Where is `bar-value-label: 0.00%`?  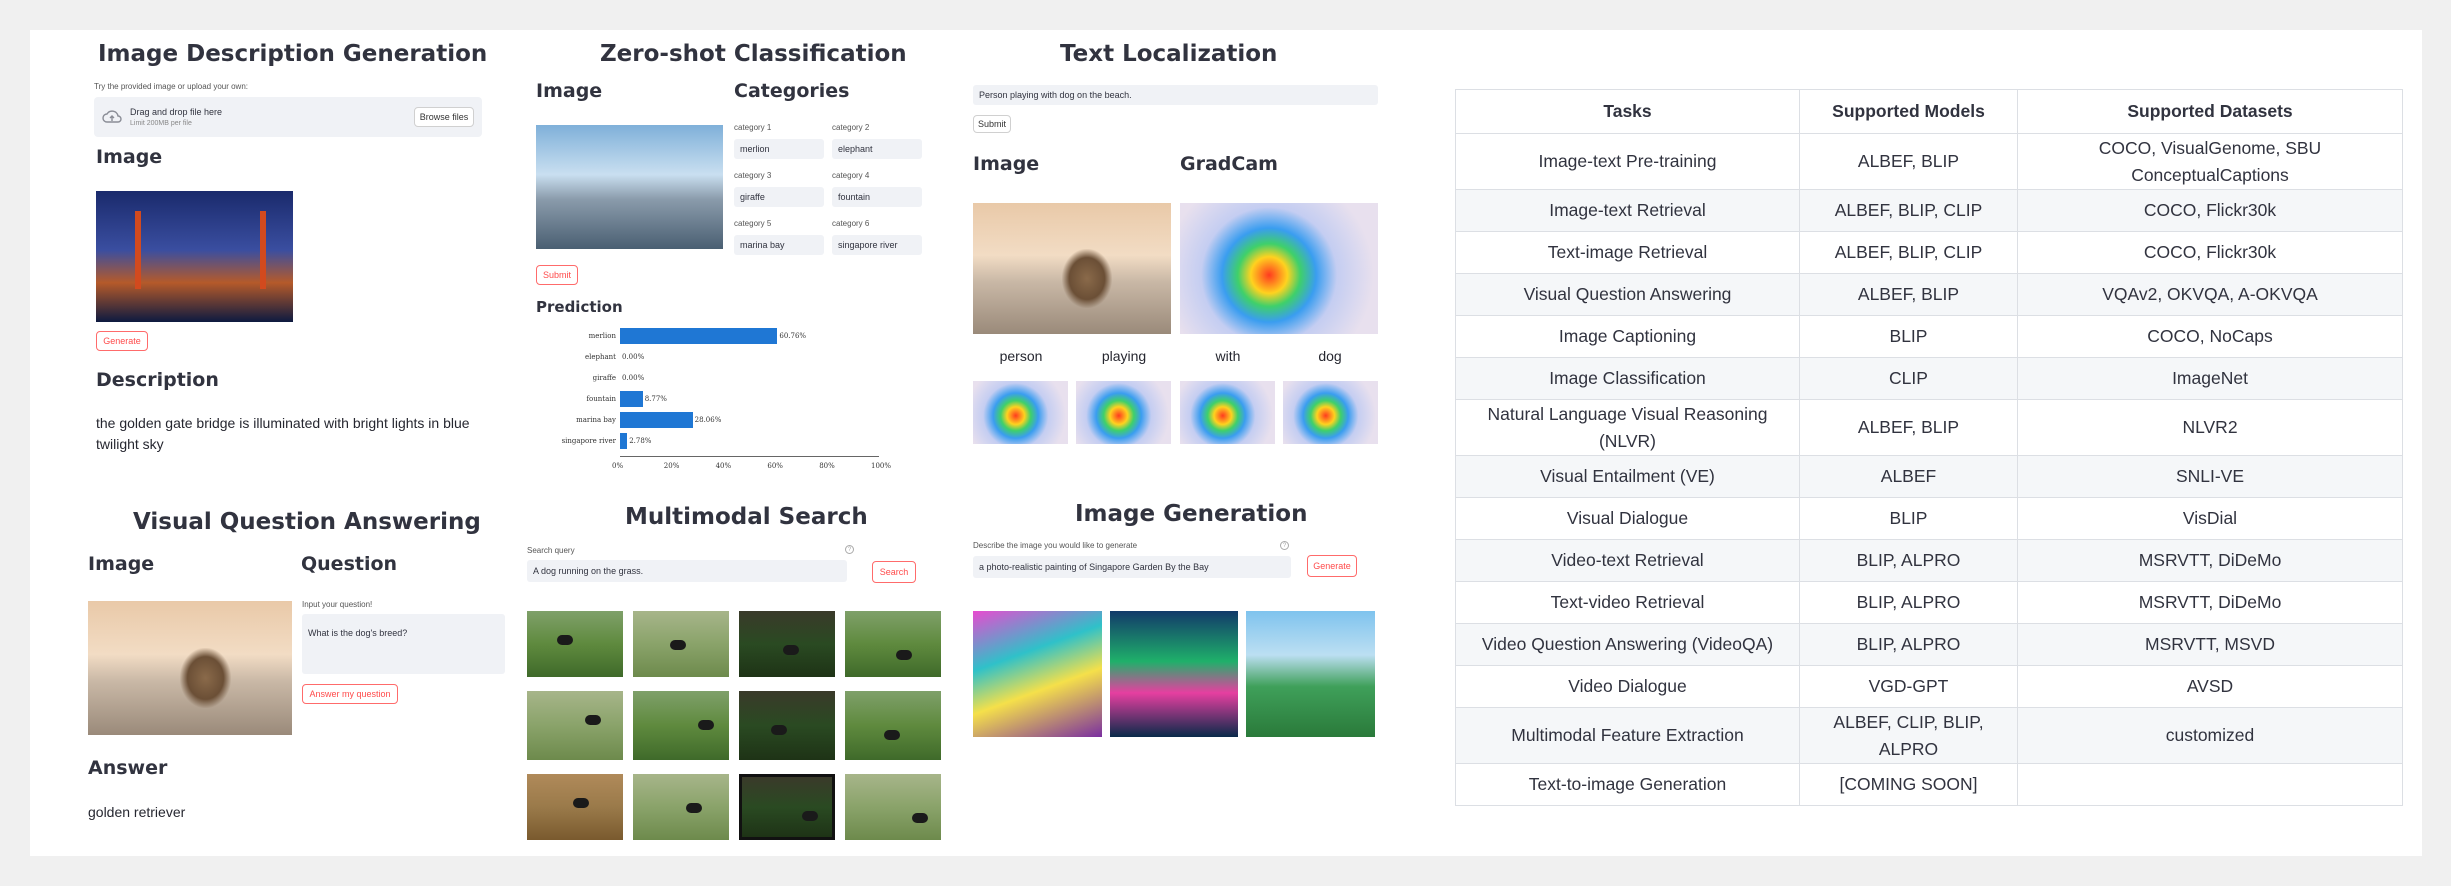 bar-value-label: 0.00% is located at coordinates (633, 378).